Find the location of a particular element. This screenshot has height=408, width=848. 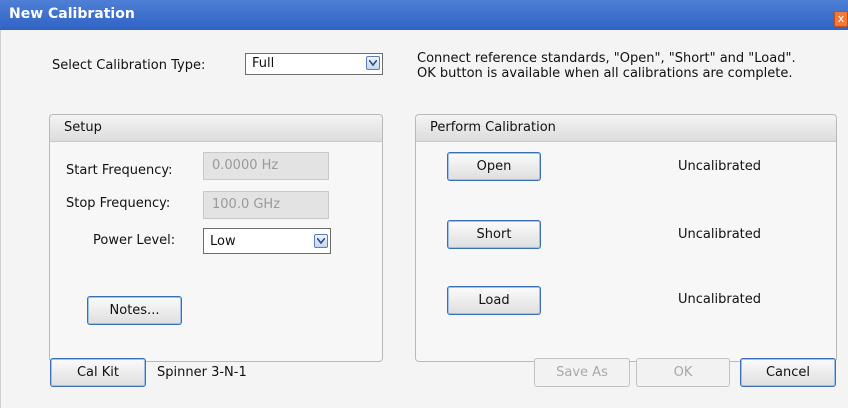

close-icon: x is located at coordinates (841, 18).